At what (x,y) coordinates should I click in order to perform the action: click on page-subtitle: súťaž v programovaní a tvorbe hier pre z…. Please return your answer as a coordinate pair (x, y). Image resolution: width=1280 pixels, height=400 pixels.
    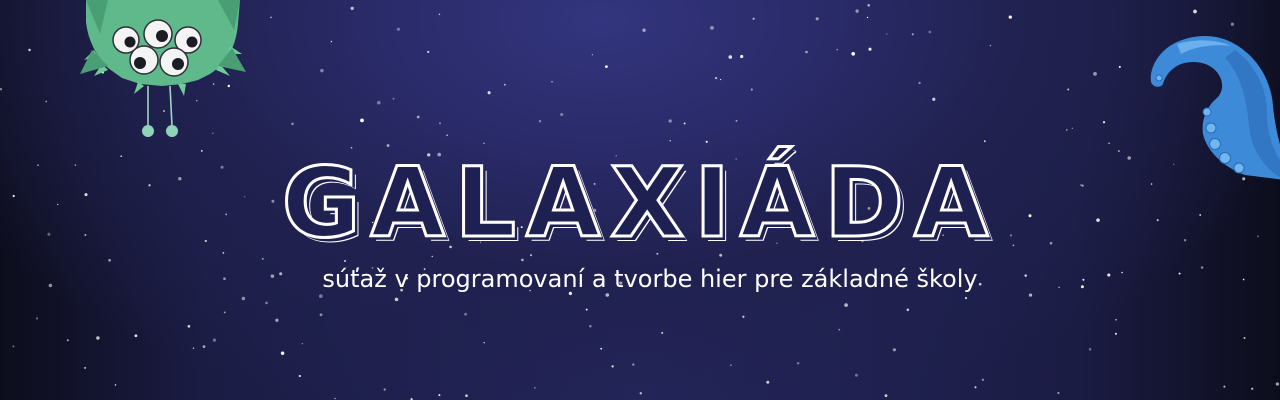
    Looking at the image, I should click on (650, 279).